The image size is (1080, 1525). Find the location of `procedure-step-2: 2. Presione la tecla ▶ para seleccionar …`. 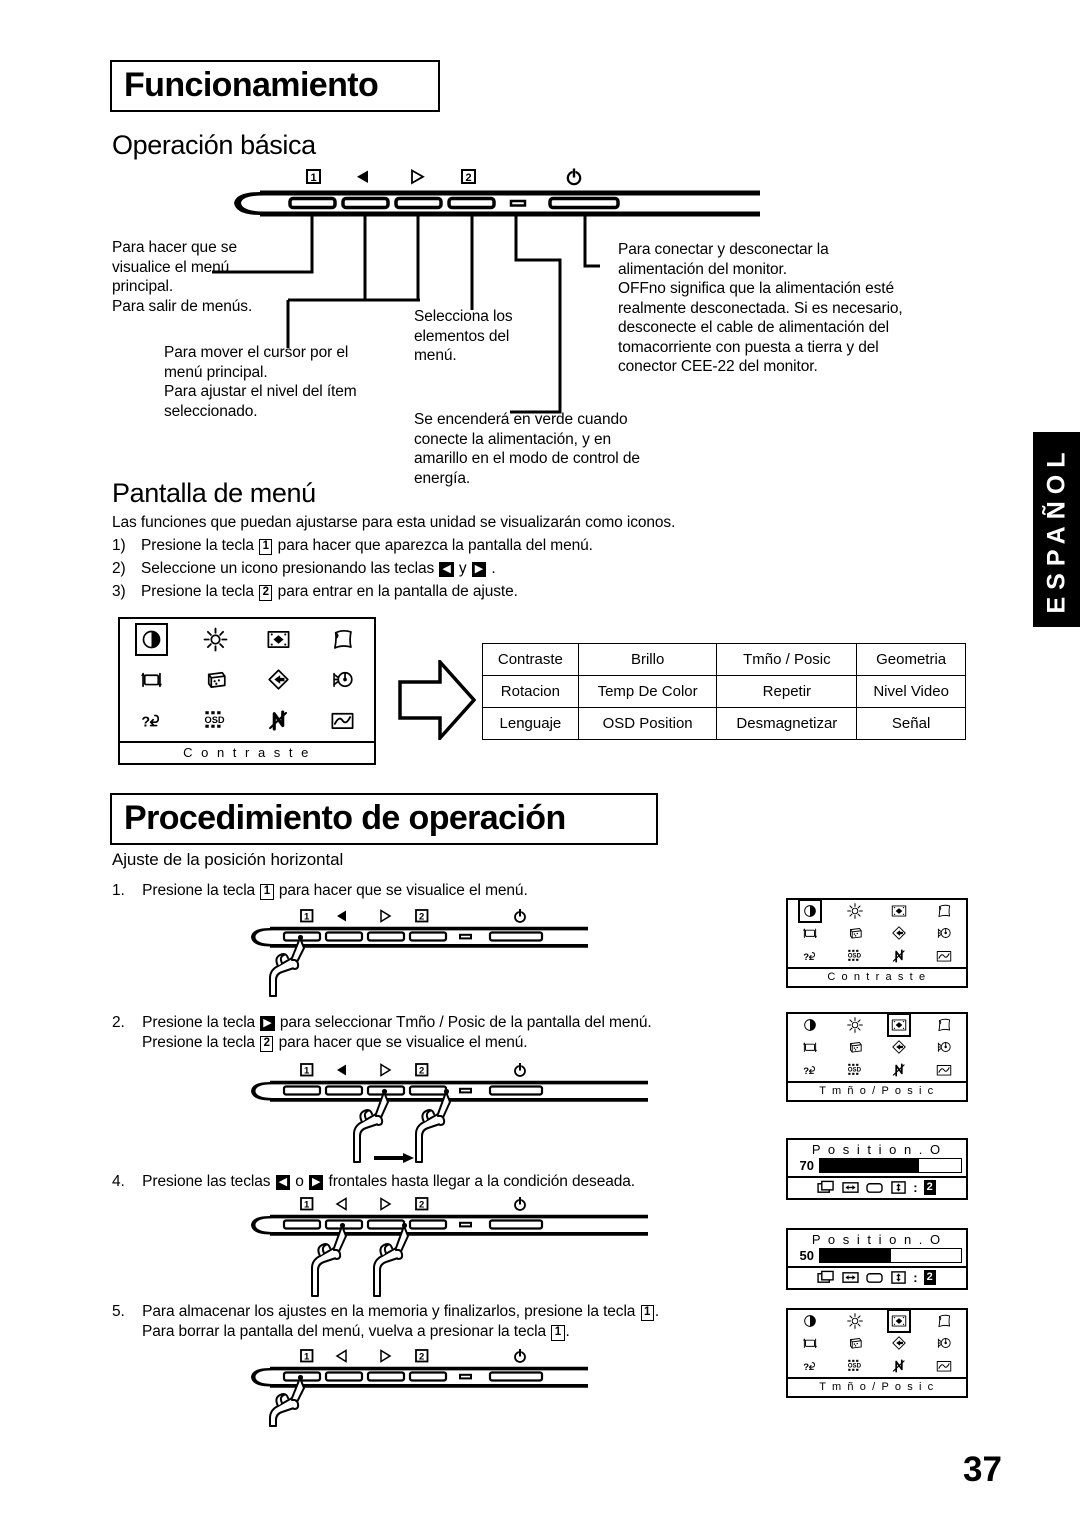

procedure-step-2: 2. Presione la tecla ▶ para seleccionar … is located at coordinates (452, 1032).